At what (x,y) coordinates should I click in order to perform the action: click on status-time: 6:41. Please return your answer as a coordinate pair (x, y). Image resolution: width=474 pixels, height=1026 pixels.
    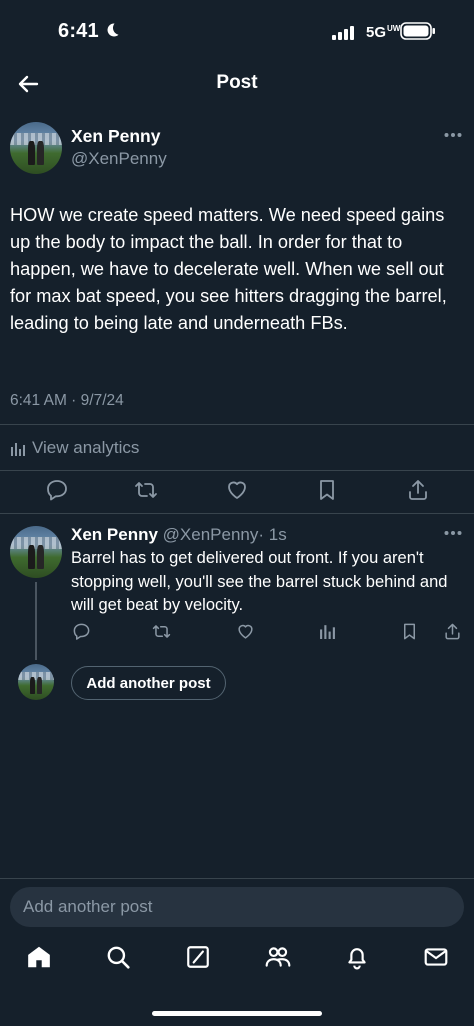
    Looking at the image, I should click on (78, 31).